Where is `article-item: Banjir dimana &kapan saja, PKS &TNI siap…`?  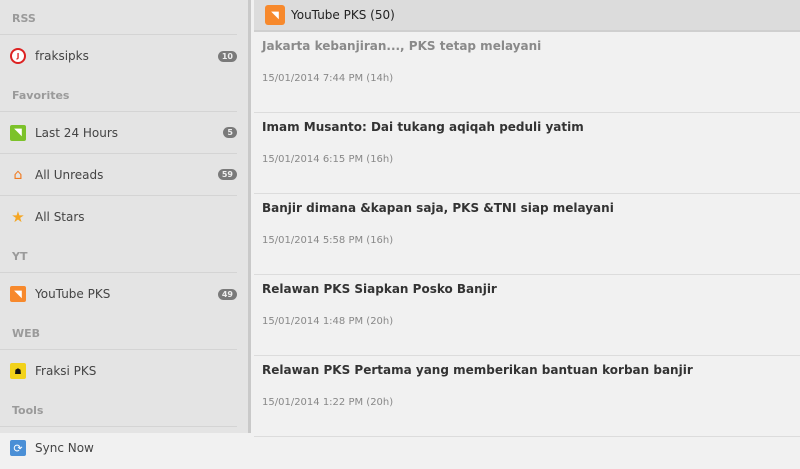 article-item: Banjir dimana &kapan saja, PKS &TNI siap… is located at coordinates (527, 234).